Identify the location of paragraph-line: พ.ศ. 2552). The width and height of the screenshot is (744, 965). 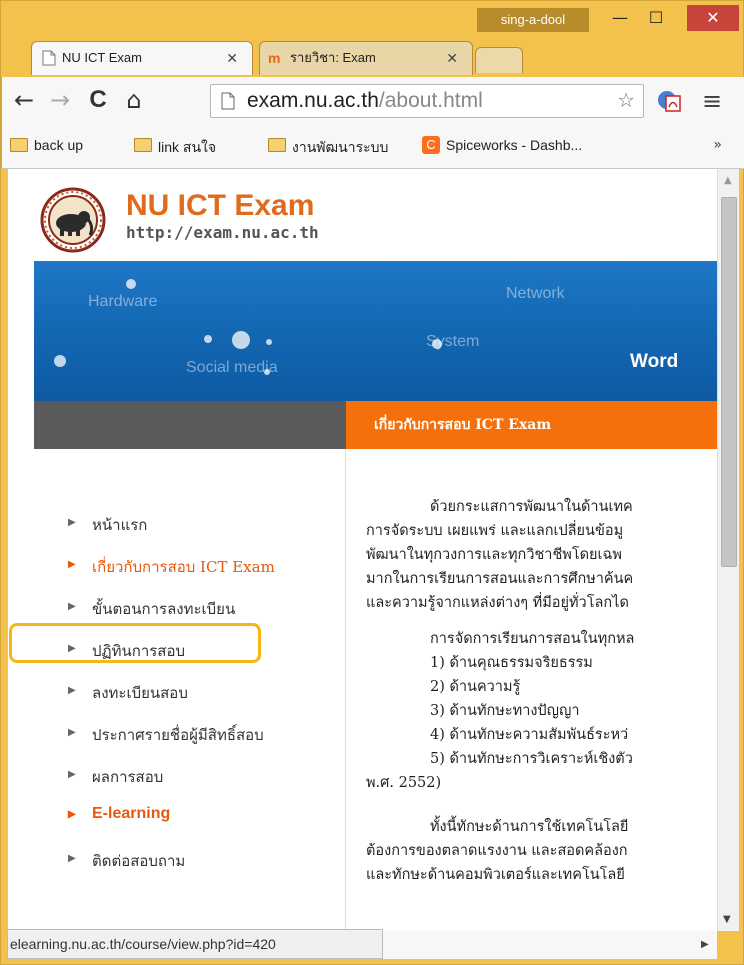
(404, 783).